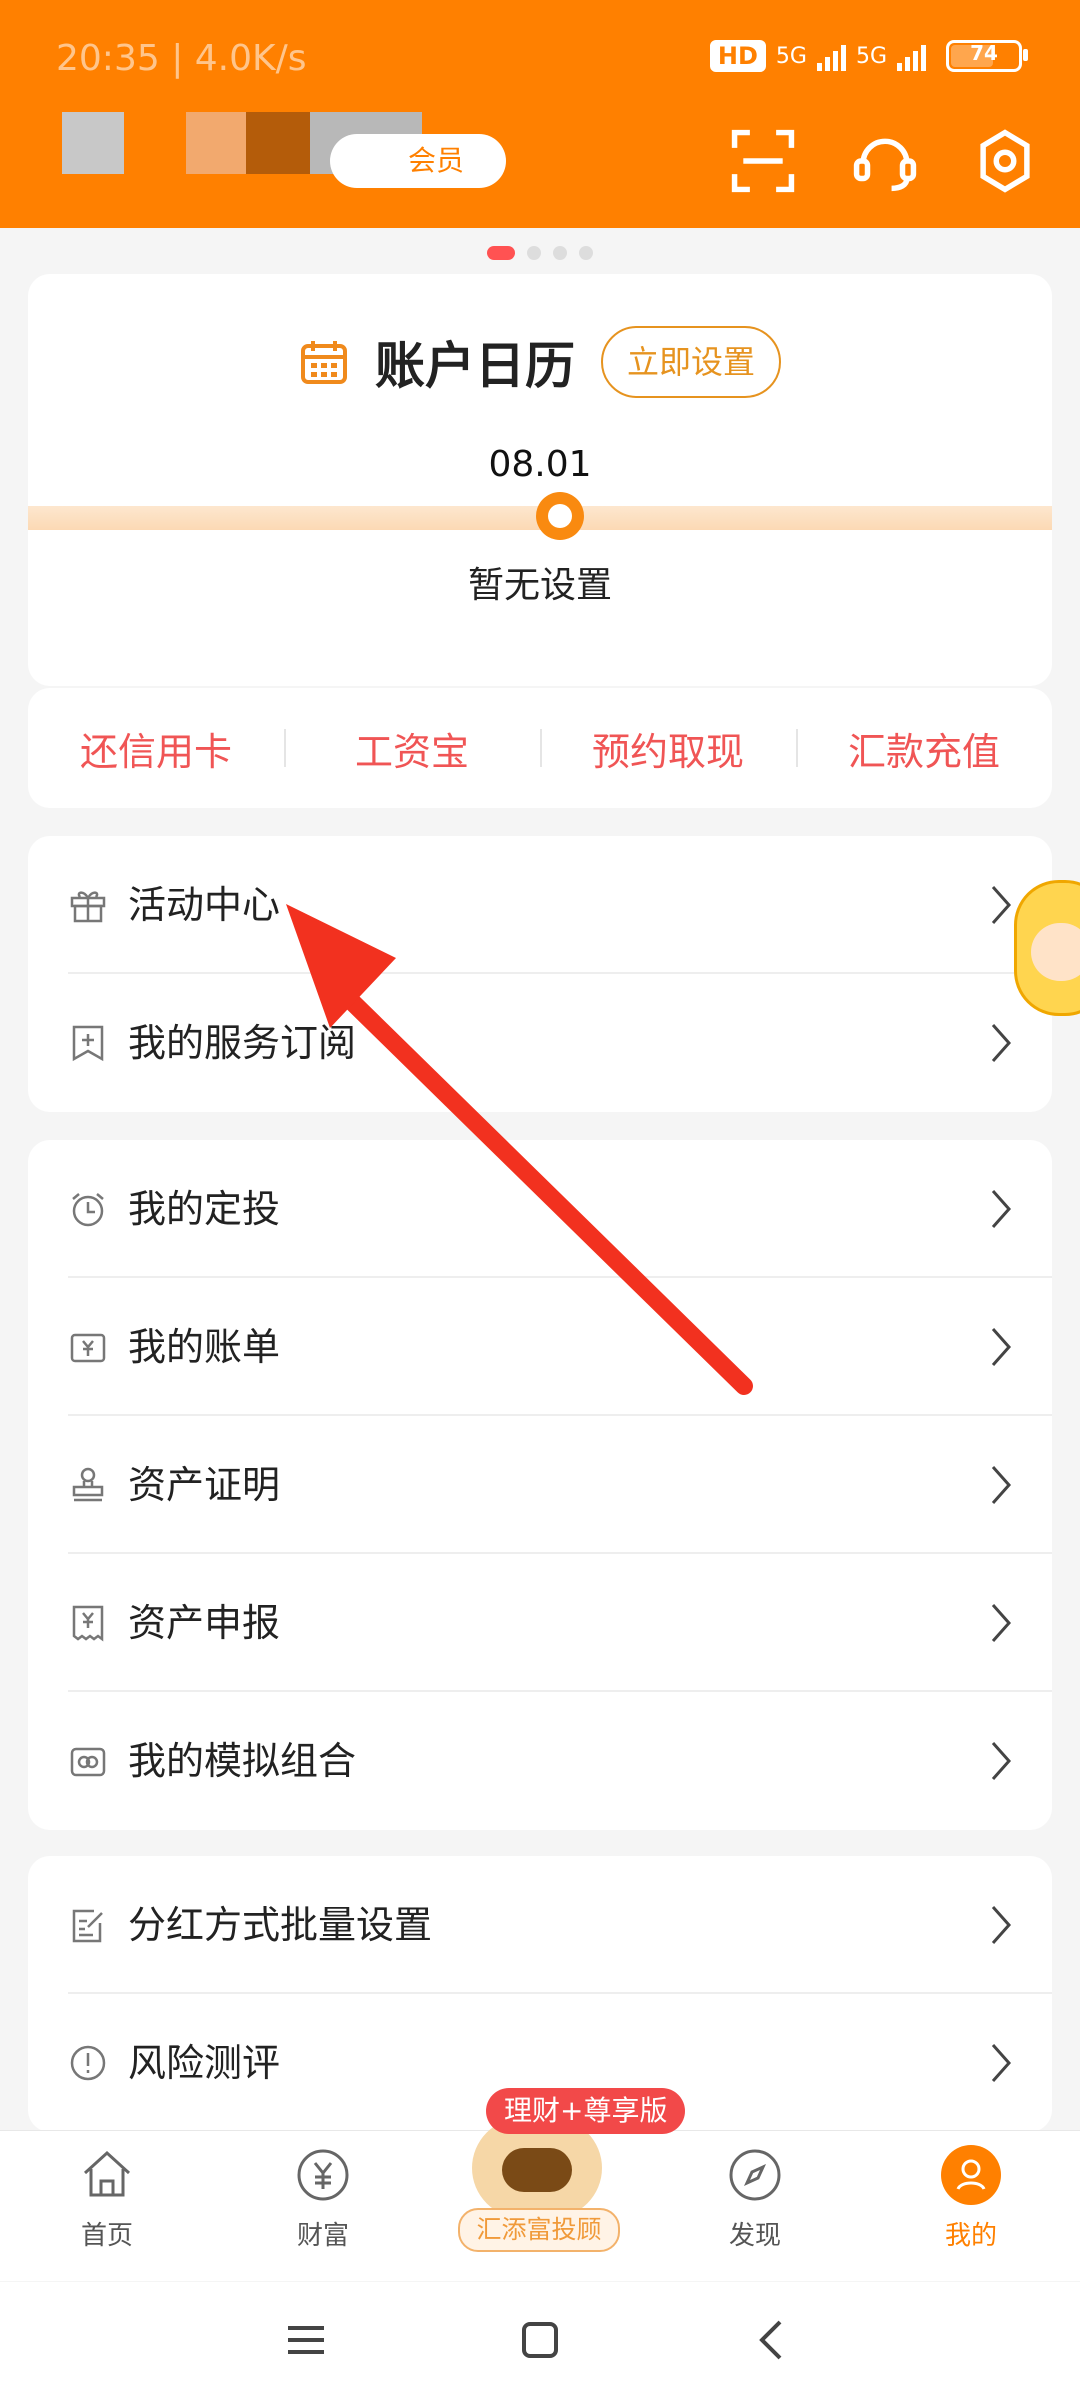  What do you see at coordinates (970, 2236) in the screenshot?
I see `nav-label: 我的` at bounding box center [970, 2236].